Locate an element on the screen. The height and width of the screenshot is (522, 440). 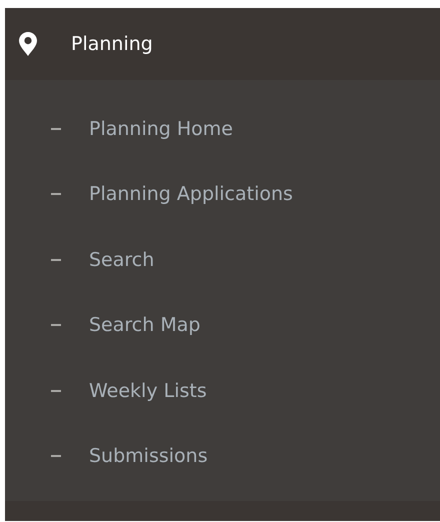
submenu-link: Planning Applications is located at coordinates (191, 194).